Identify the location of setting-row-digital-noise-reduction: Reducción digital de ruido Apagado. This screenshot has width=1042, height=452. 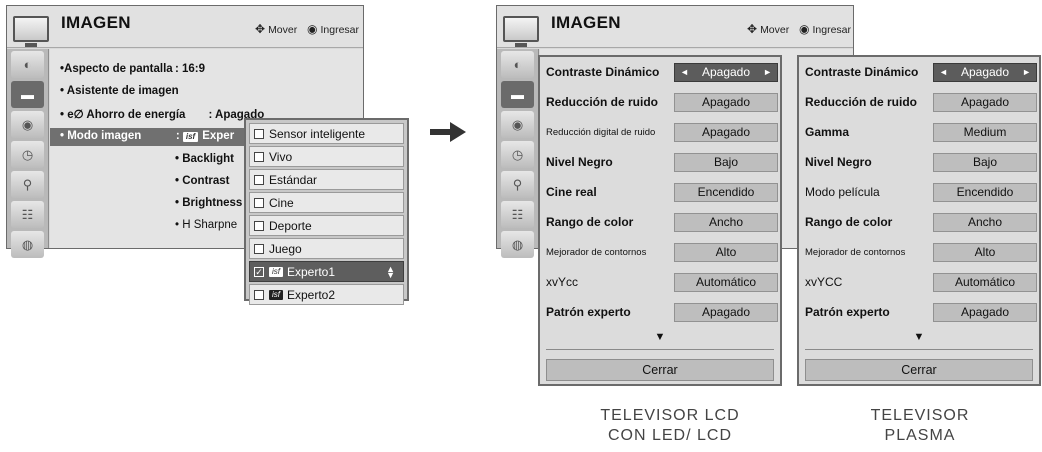
(660, 132).